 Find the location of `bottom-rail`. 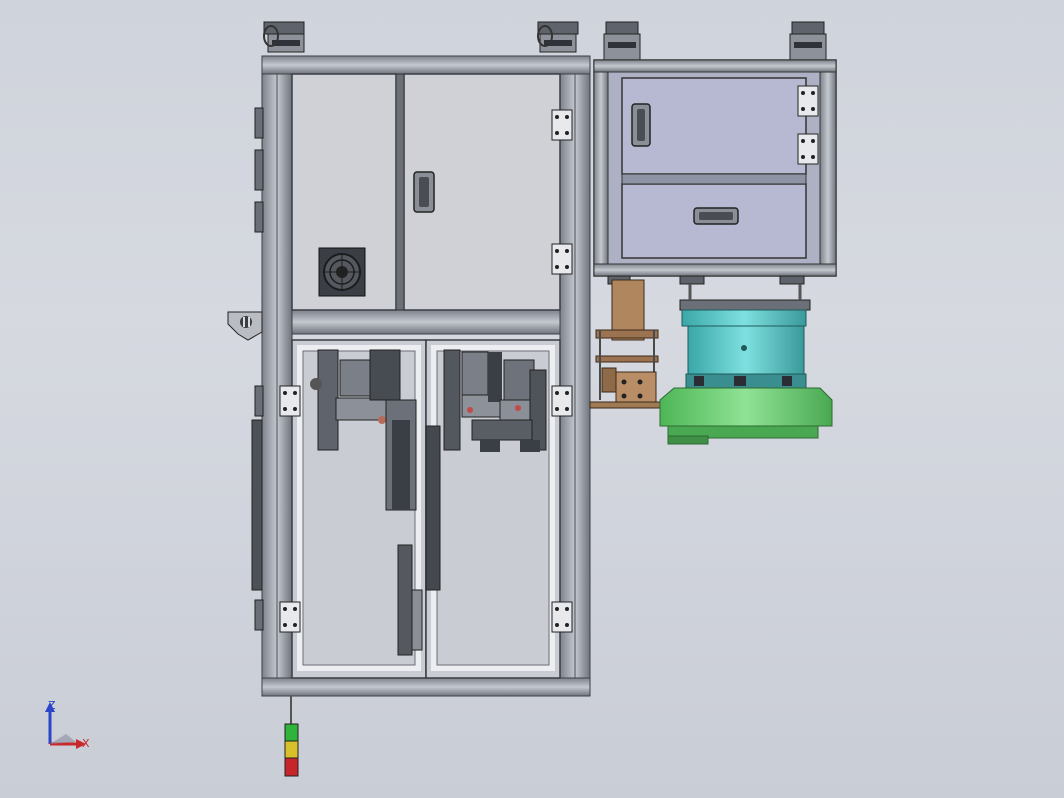

bottom-rail is located at coordinates (426, 687).